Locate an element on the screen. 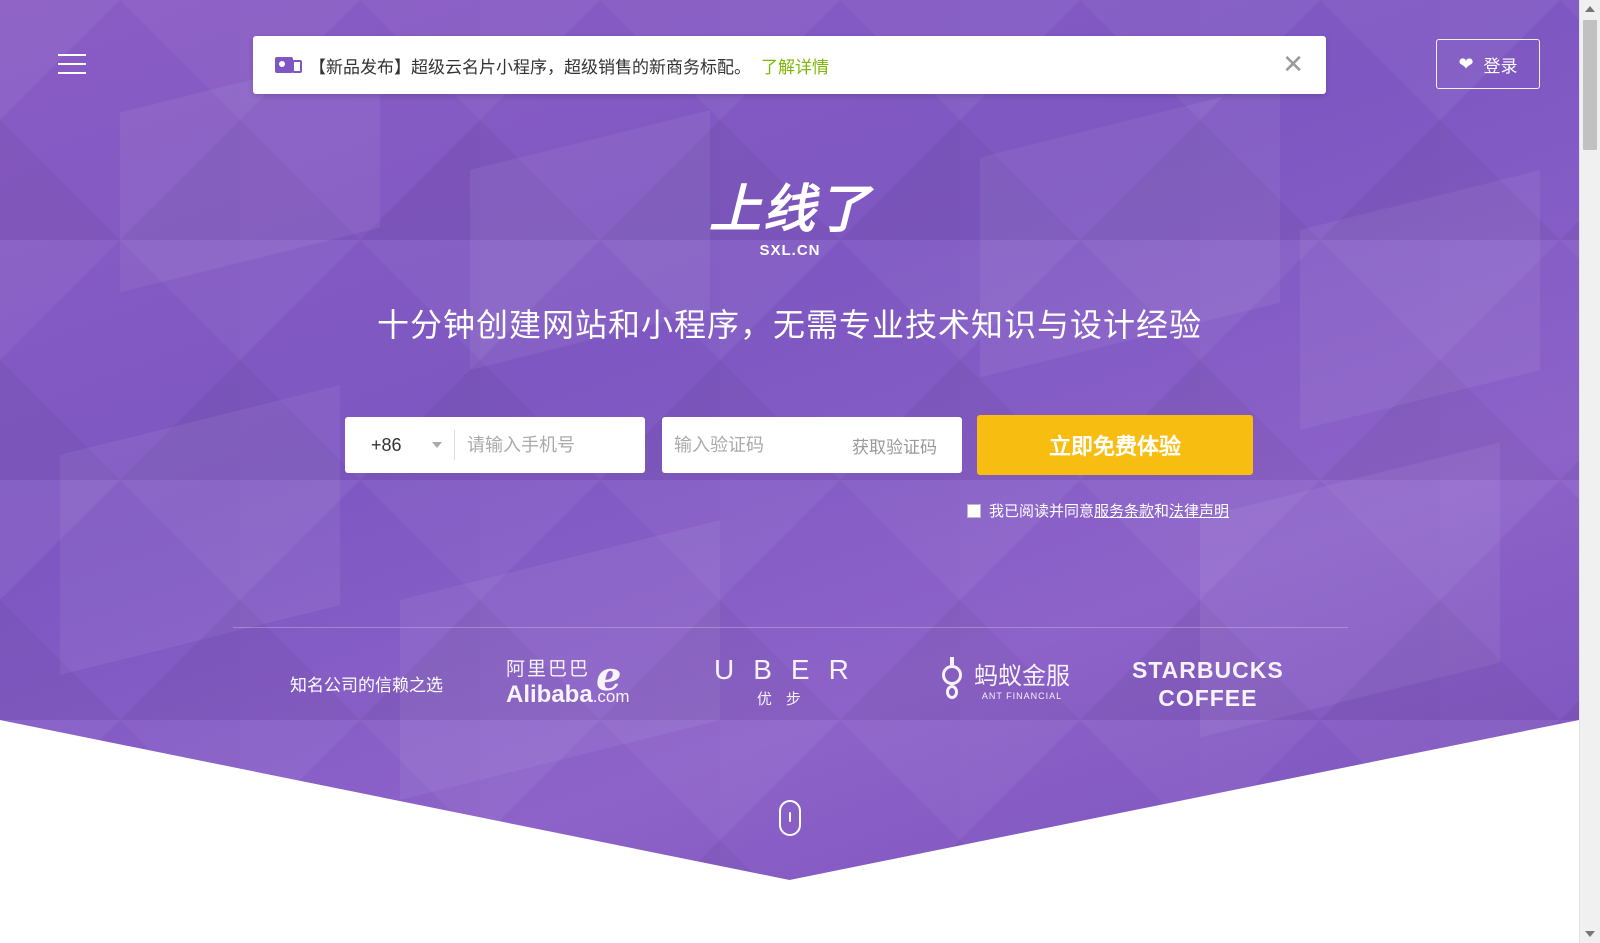 The width and height of the screenshot is (1600, 943). starbucks-logo-line2: COFFEE is located at coordinates (1208, 698).